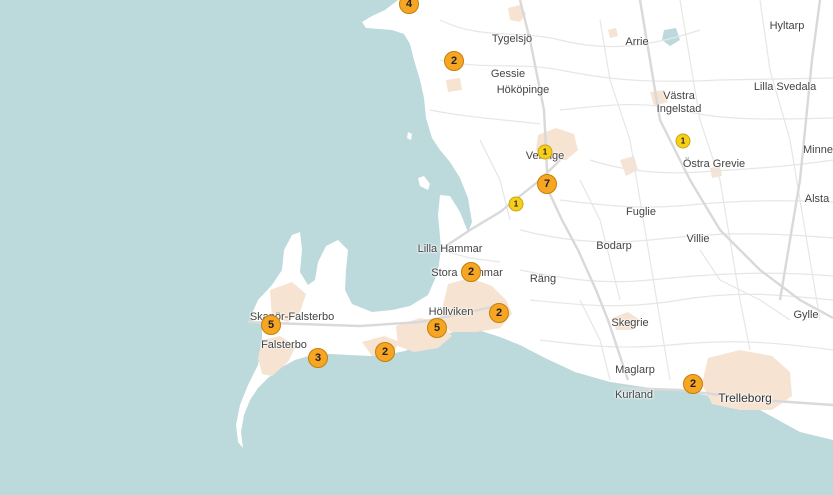 The height and width of the screenshot is (495, 833). I want to click on place-label-bodarp: Bodarp, so click(614, 246).